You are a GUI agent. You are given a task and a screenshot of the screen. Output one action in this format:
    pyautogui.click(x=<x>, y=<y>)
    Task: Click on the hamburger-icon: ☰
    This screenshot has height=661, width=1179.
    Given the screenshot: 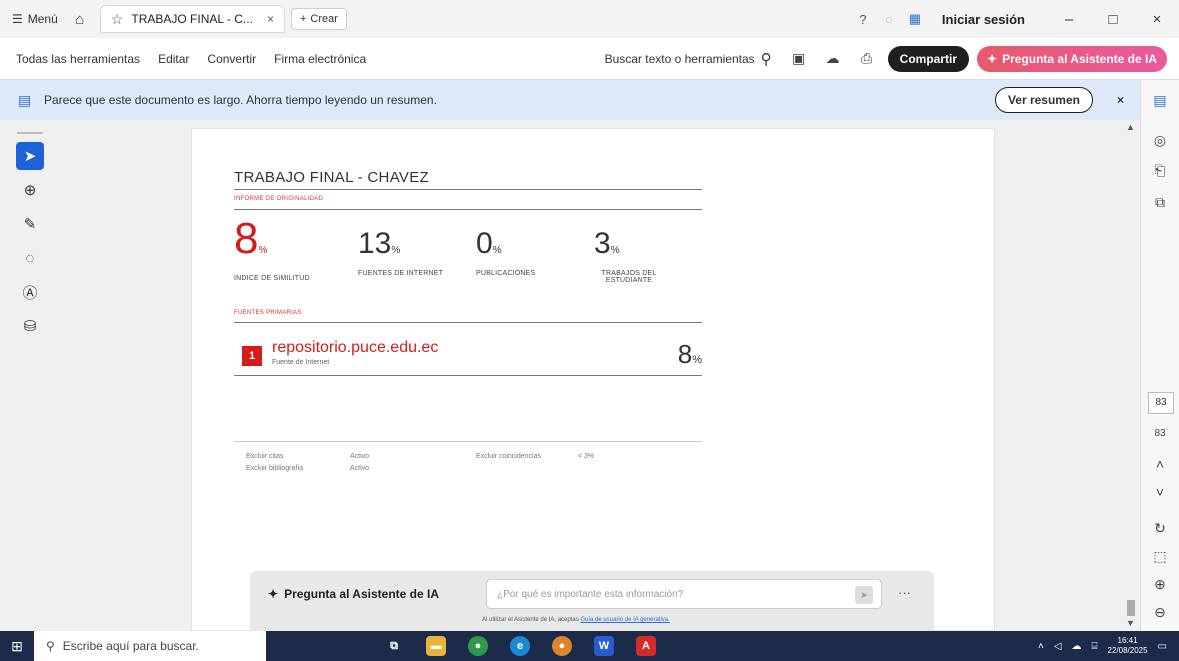 What is the action you would take?
    pyautogui.click(x=17, y=19)
    